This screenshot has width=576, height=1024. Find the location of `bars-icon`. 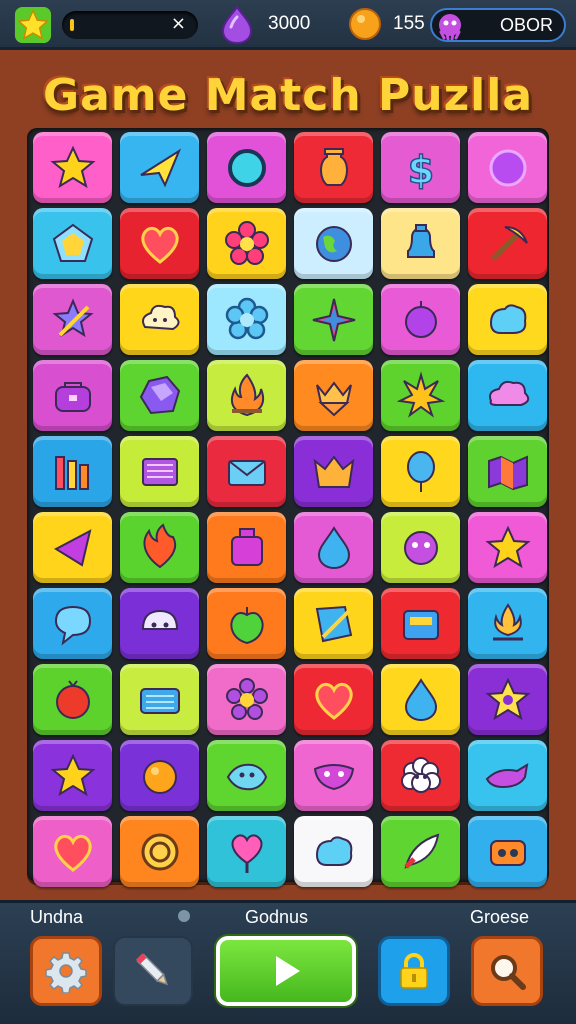

bars-icon is located at coordinates (71, 472).